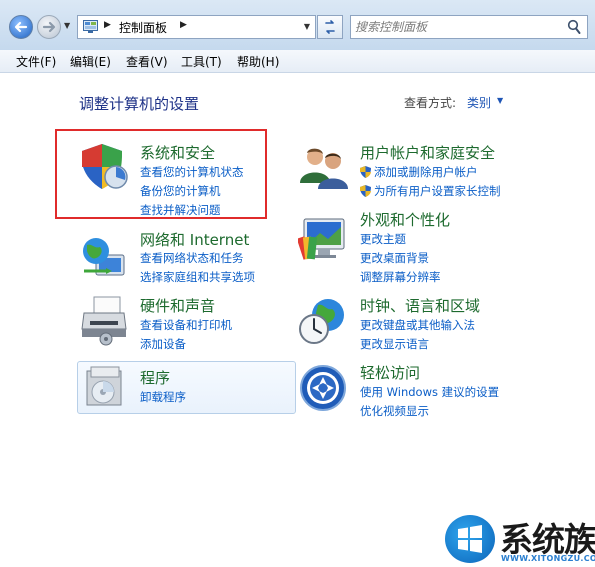  I want to click on arrow-left-icon, so click(21, 27).